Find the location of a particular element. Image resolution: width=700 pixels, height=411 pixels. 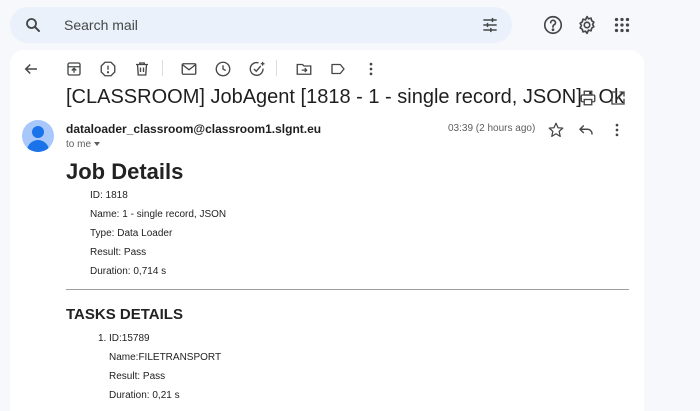

print-icon is located at coordinates (588, 98).